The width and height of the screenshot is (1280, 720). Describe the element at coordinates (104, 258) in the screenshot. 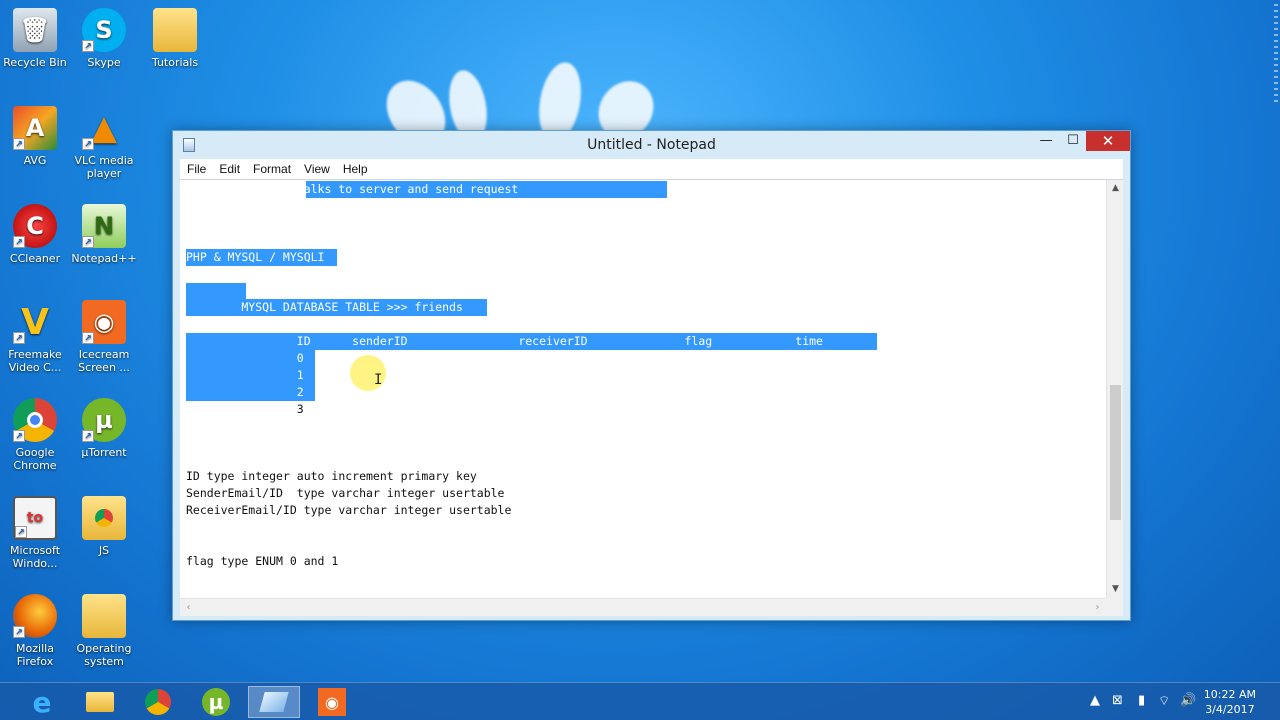

I see `desktop-icon-label: Notepad++` at that location.